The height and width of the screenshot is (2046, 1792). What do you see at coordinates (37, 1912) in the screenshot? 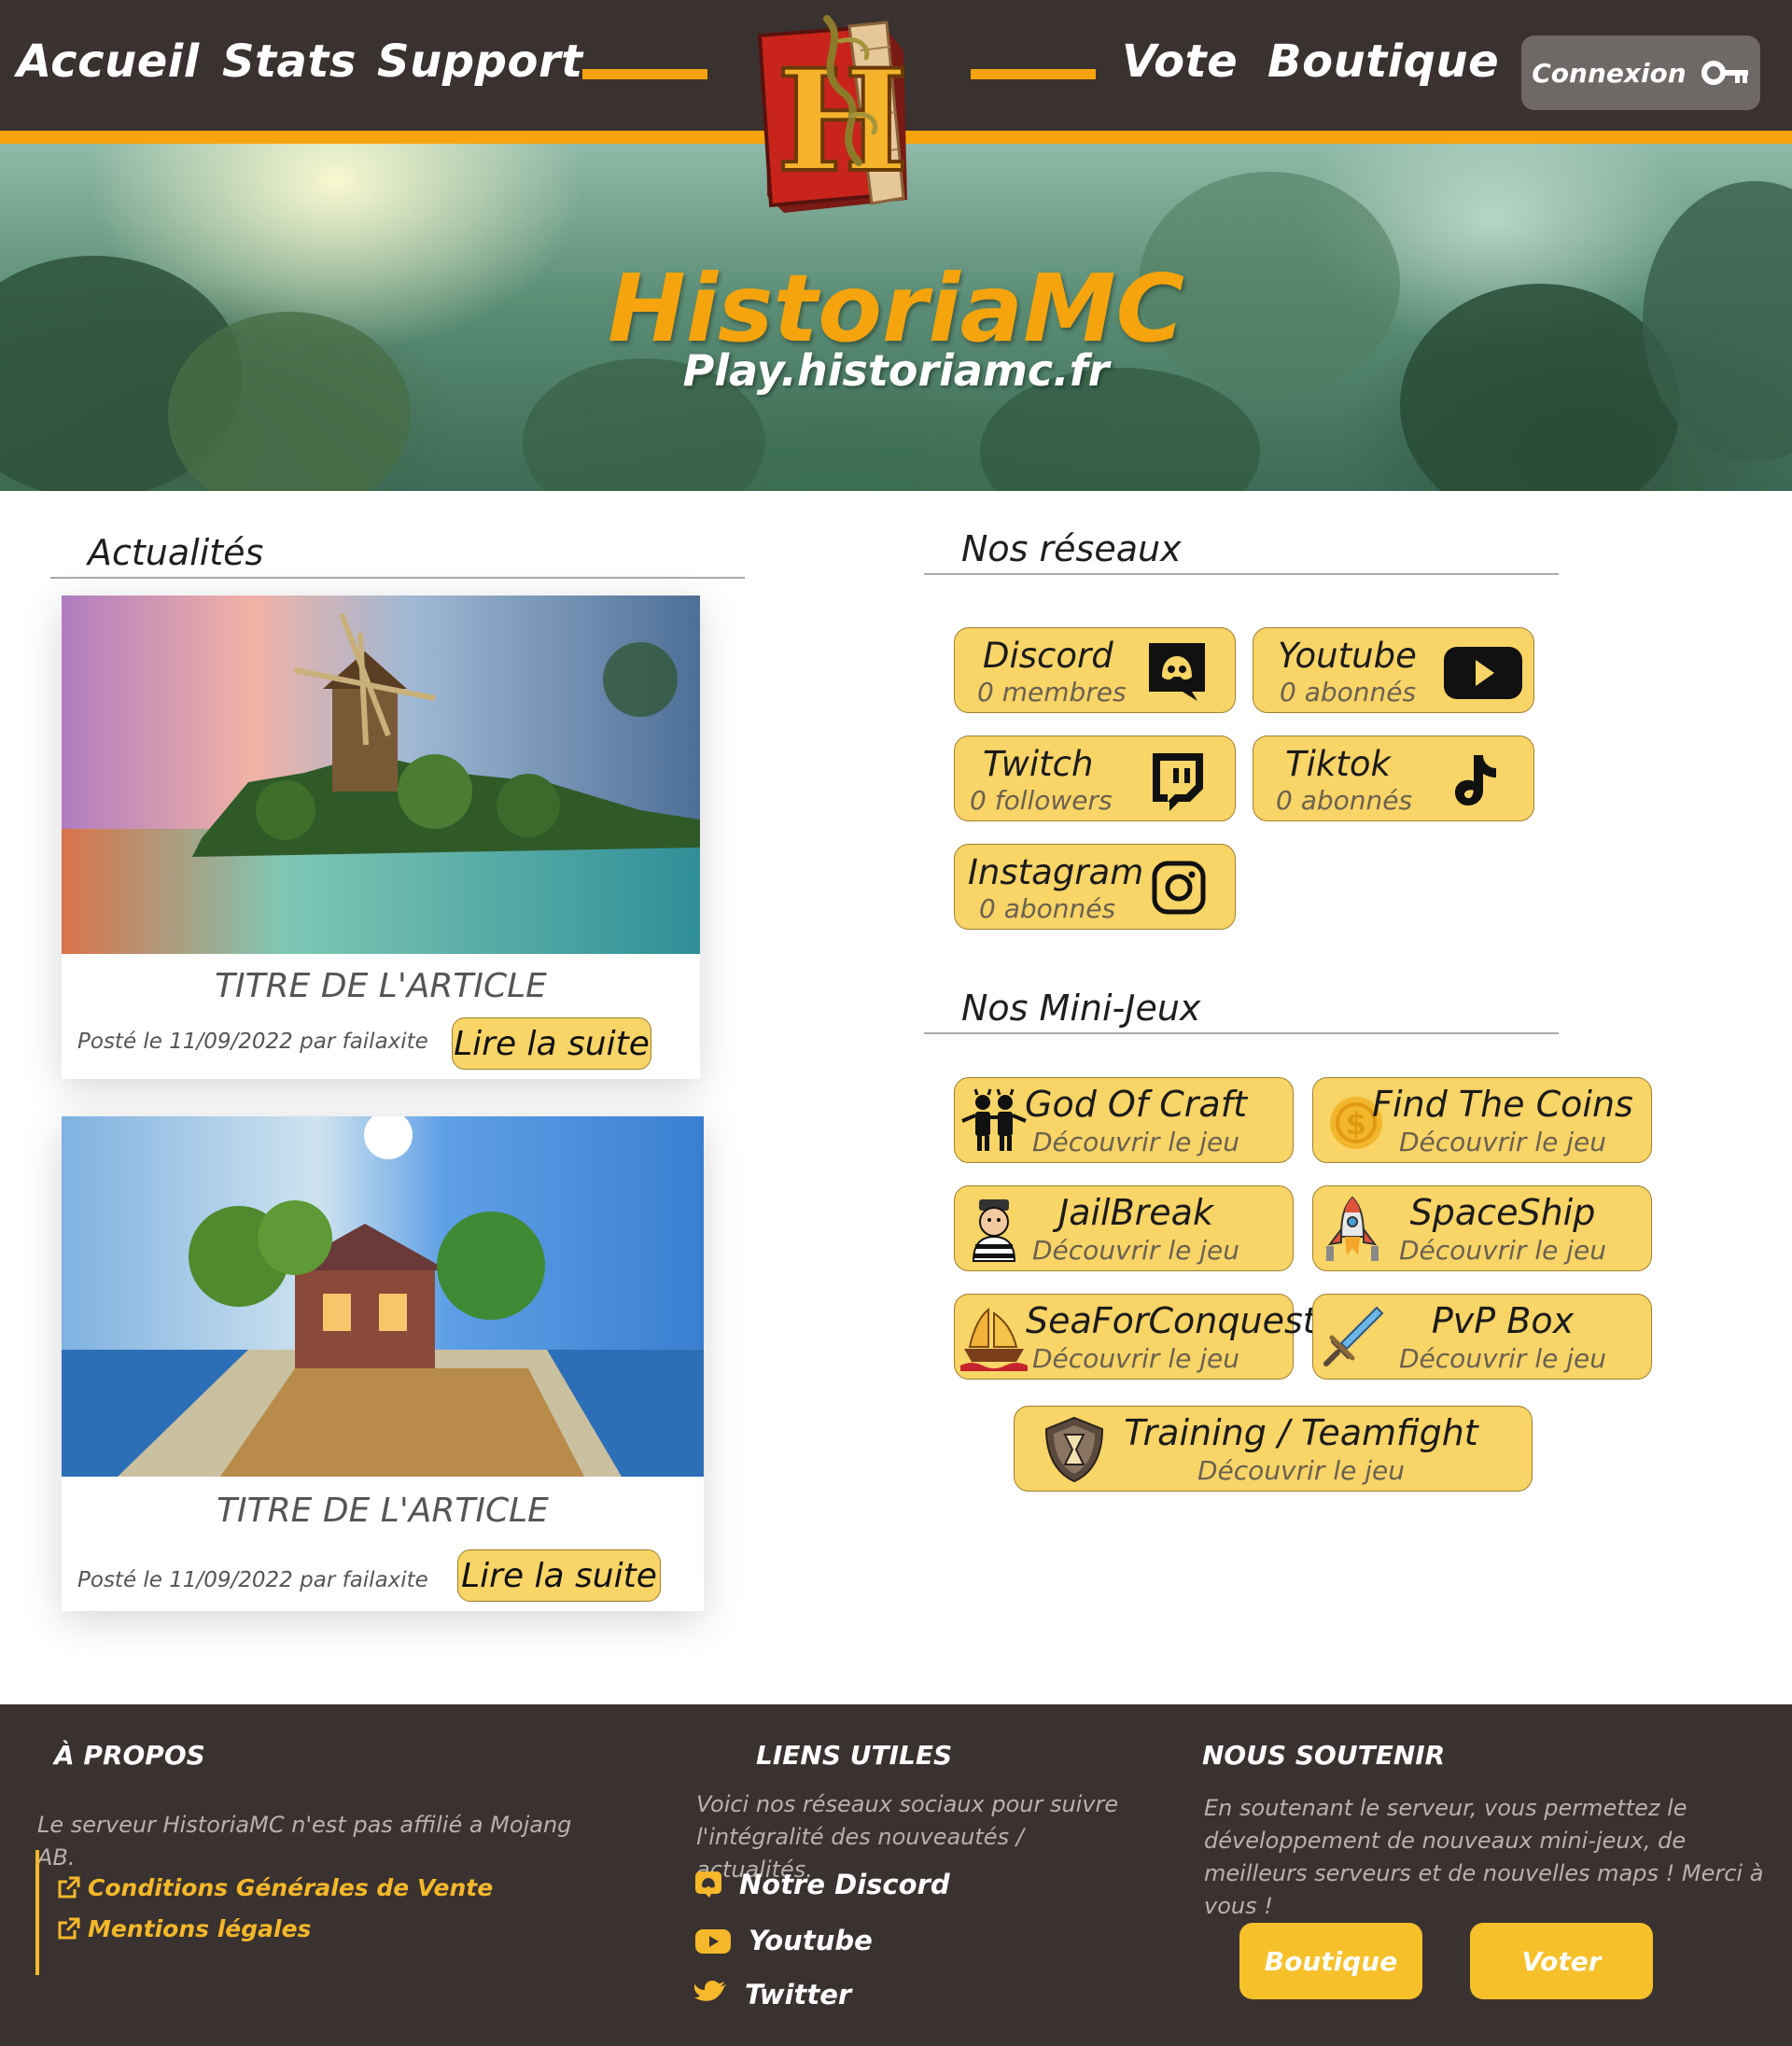
I see `footer-about-accent-bar` at bounding box center [37, 1912].